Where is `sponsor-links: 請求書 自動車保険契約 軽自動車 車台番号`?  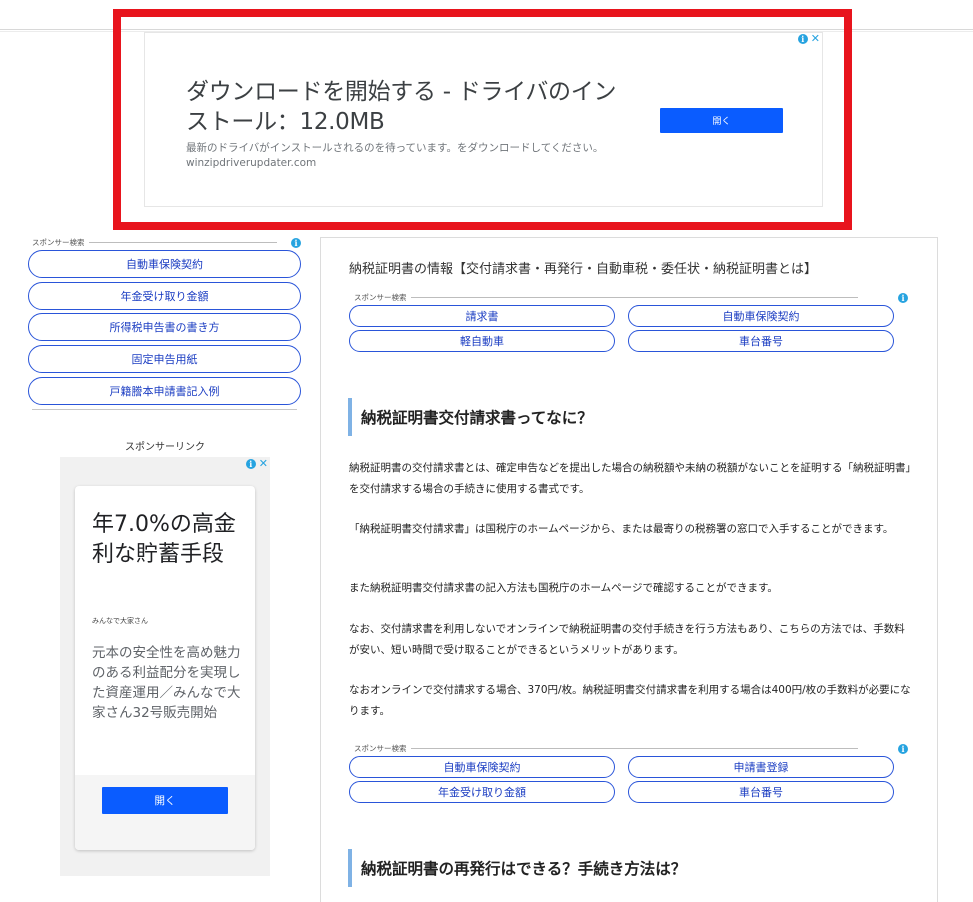 sponsor-links: 請求書 自動車保険契約 軽自動車 車台番号 is located at coordinates (628, 328).